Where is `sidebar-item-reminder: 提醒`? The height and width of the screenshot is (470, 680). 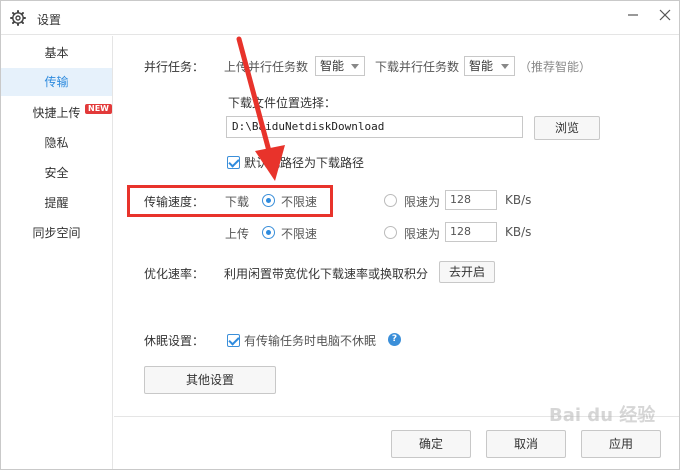
sidebar-item-reminder: 提醒 is located at coordinates (56, 203).